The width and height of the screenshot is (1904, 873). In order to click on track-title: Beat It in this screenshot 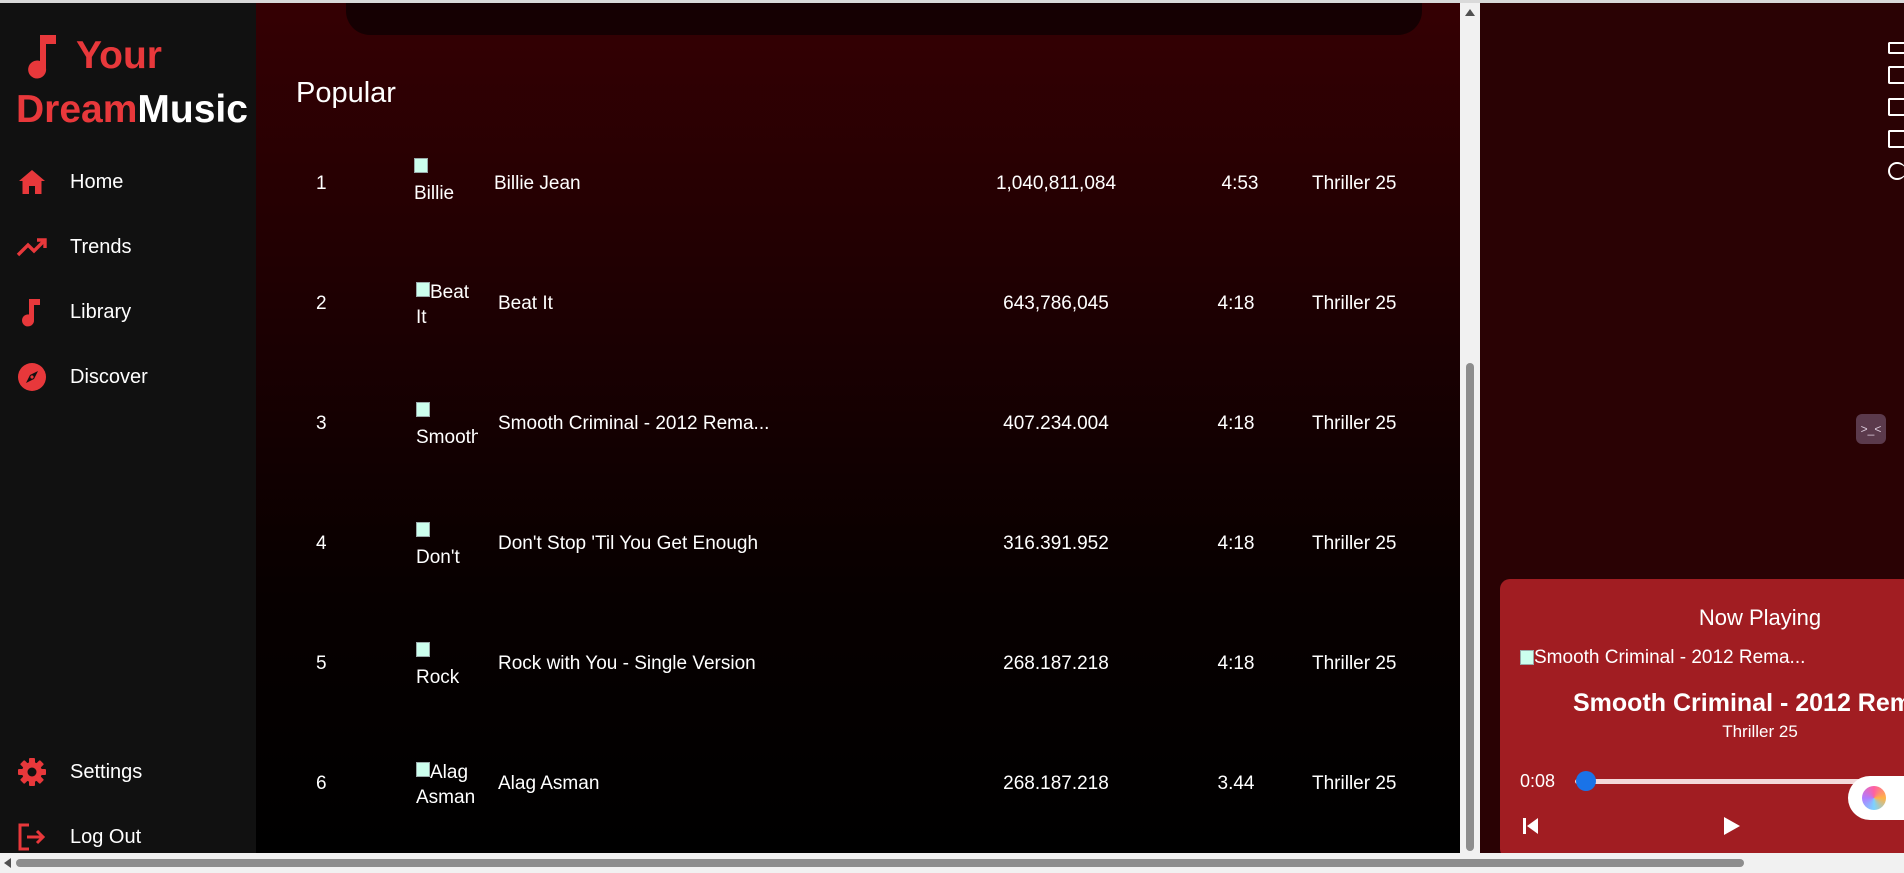, I will do `click(525, 303)`.